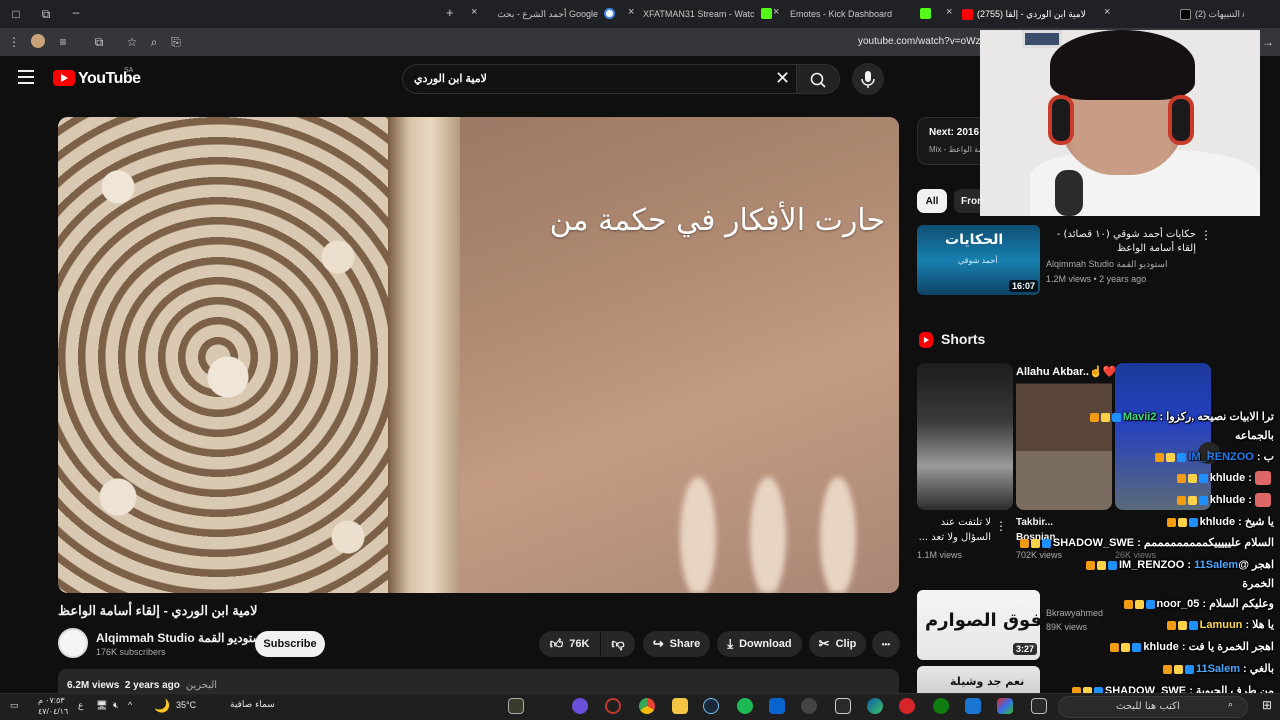  I want to click on security-app-icon, so click(907, 706).